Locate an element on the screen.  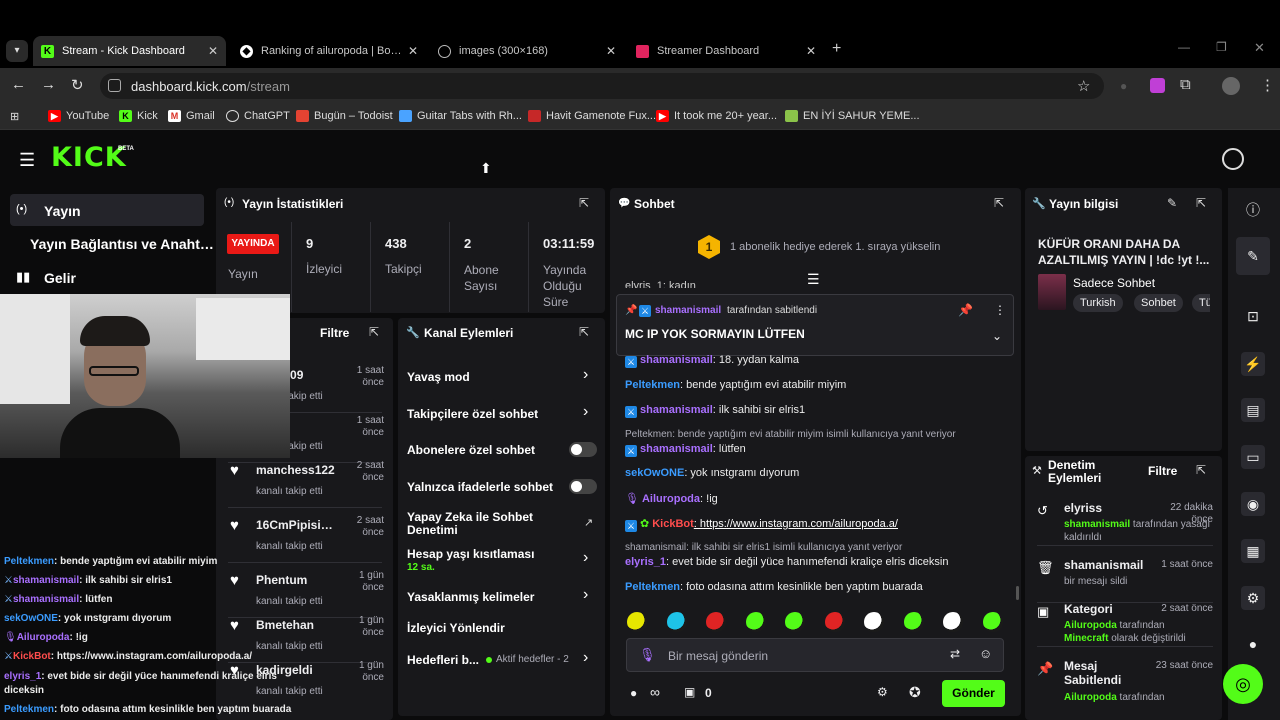
emoji-icon: ☺ is located at coordinates (985, 653).